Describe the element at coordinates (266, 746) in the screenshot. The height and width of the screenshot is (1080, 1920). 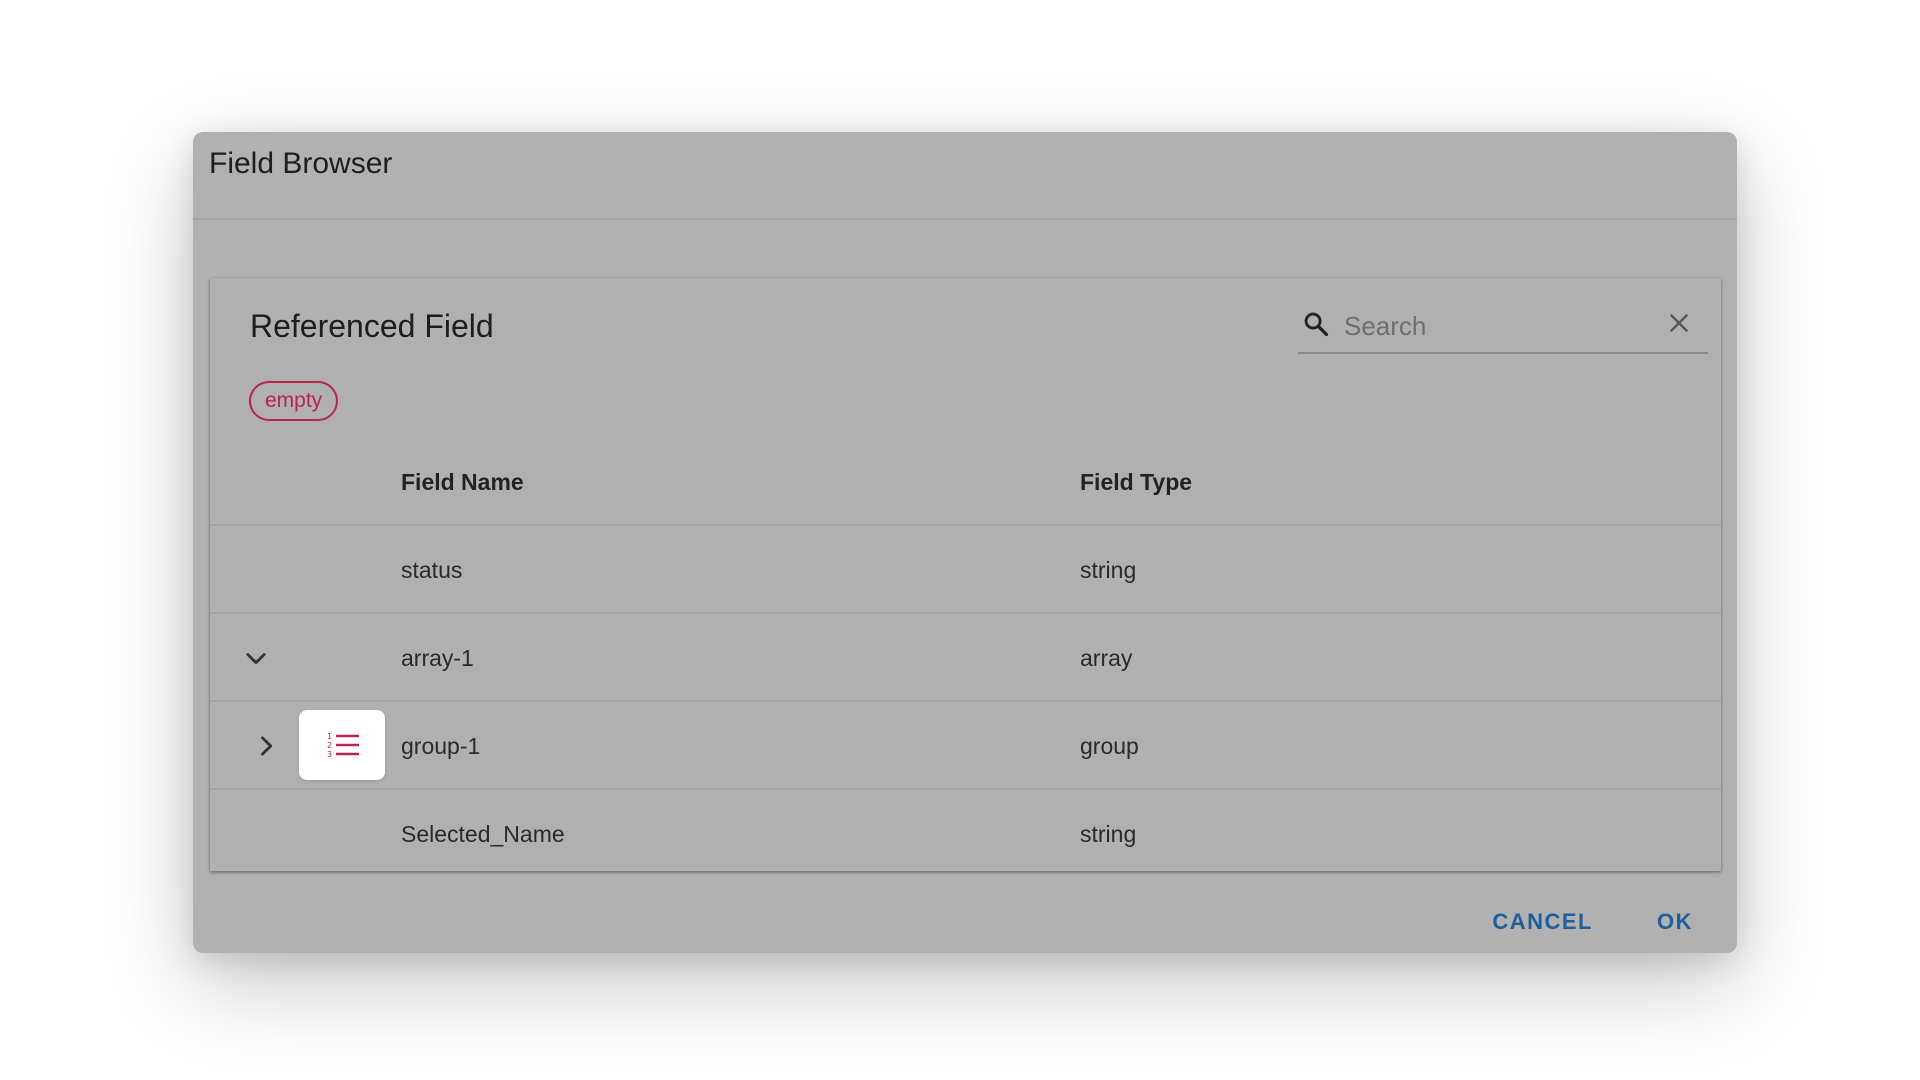
I see `chevron-right-icon` at that location.